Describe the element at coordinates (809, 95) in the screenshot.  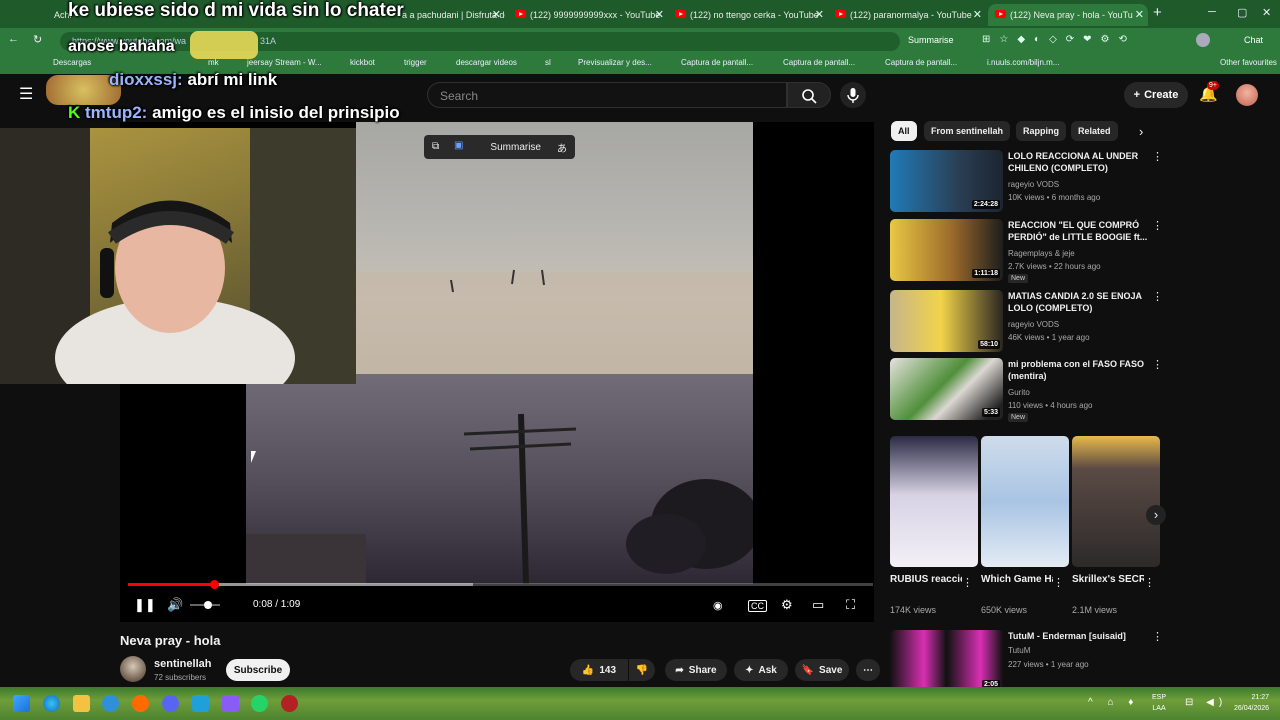
I see `search-button` at that location.